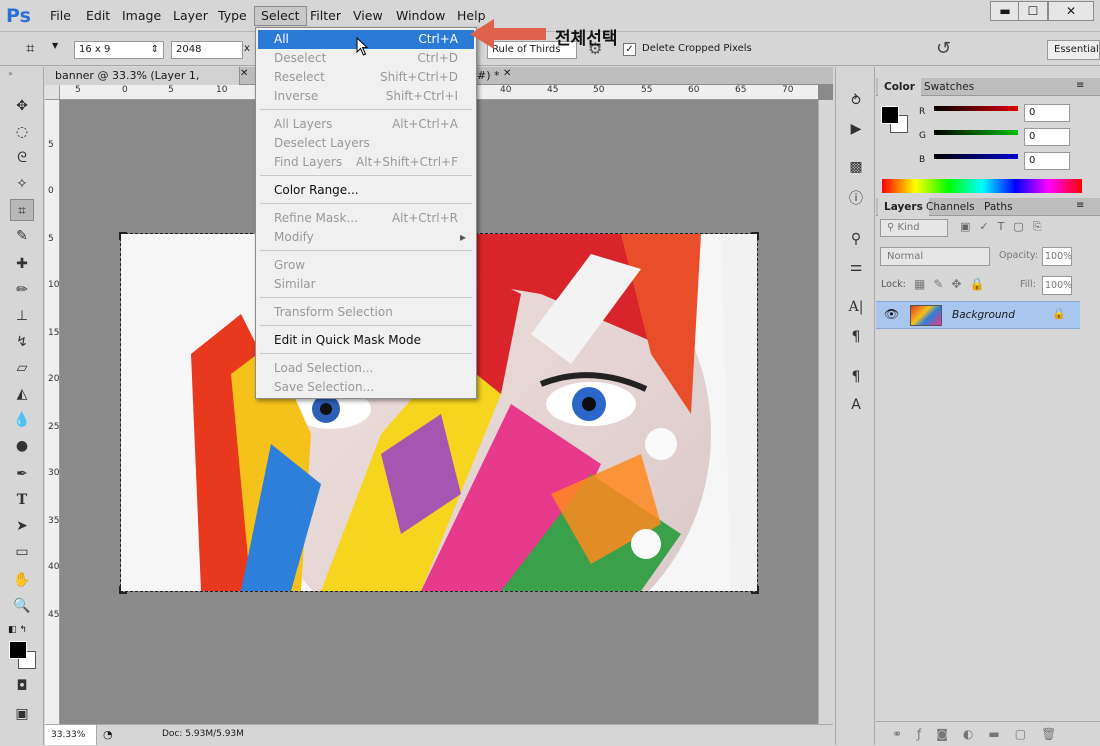  I want to click on menu-image: Image, so click(141, 16).